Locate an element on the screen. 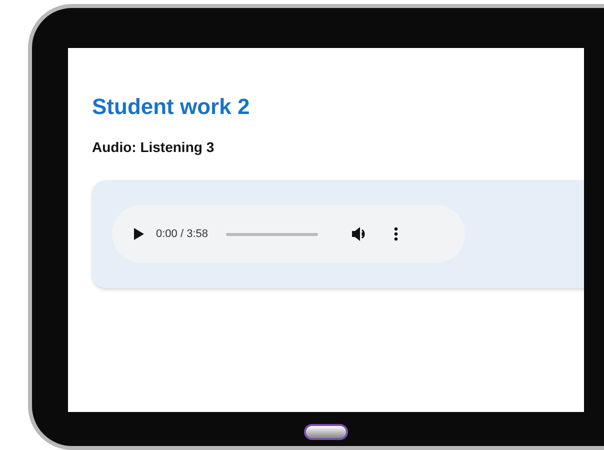 This screenshot has width=604, height=450. volume-icon is located at coordinates (360, 234).